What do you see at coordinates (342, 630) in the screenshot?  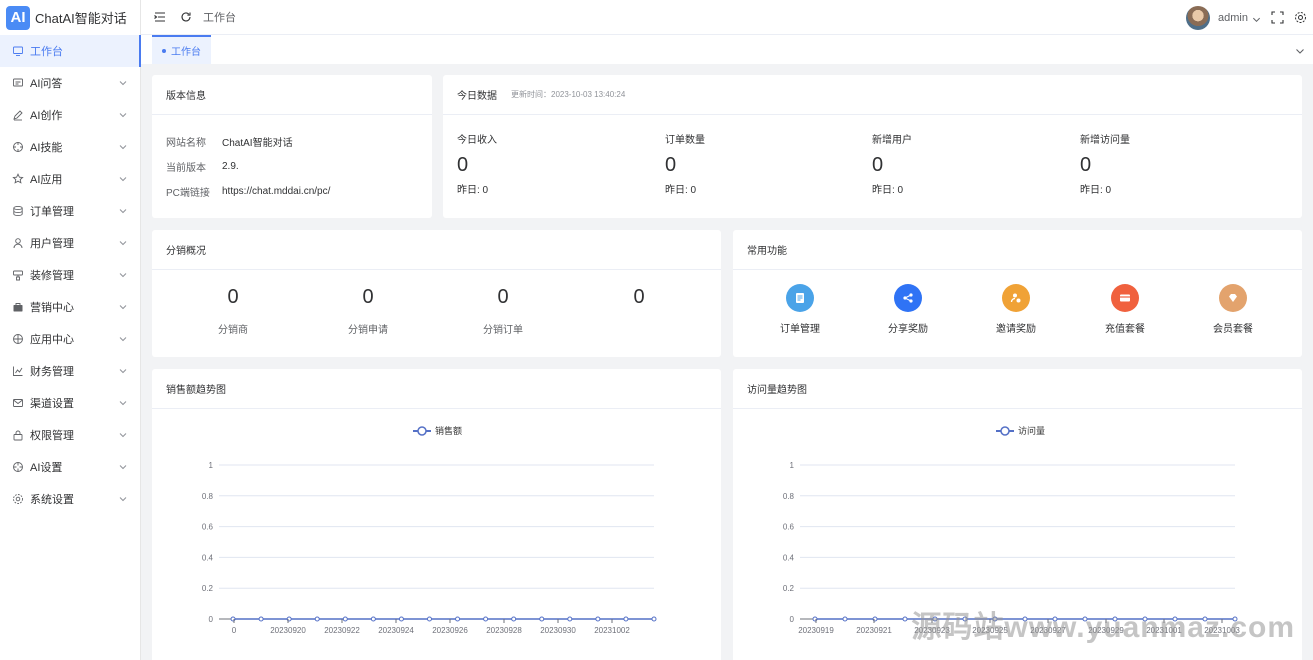 I see `x-tick-label: 20230922` at bounding box center [342, 630].